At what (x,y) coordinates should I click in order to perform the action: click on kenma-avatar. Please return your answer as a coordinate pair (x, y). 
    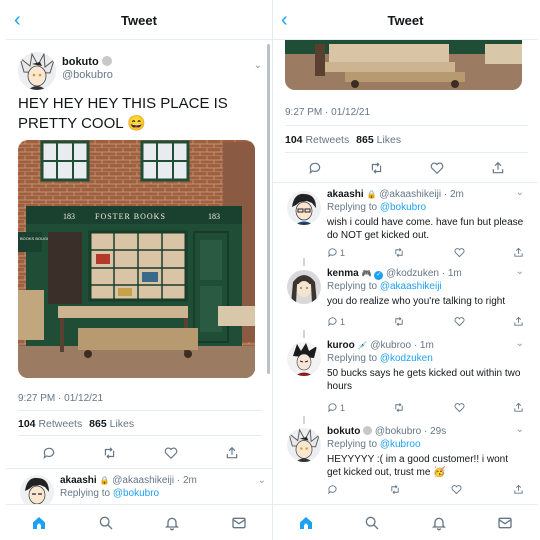
    Looking at the image, I should click on (304, 287).